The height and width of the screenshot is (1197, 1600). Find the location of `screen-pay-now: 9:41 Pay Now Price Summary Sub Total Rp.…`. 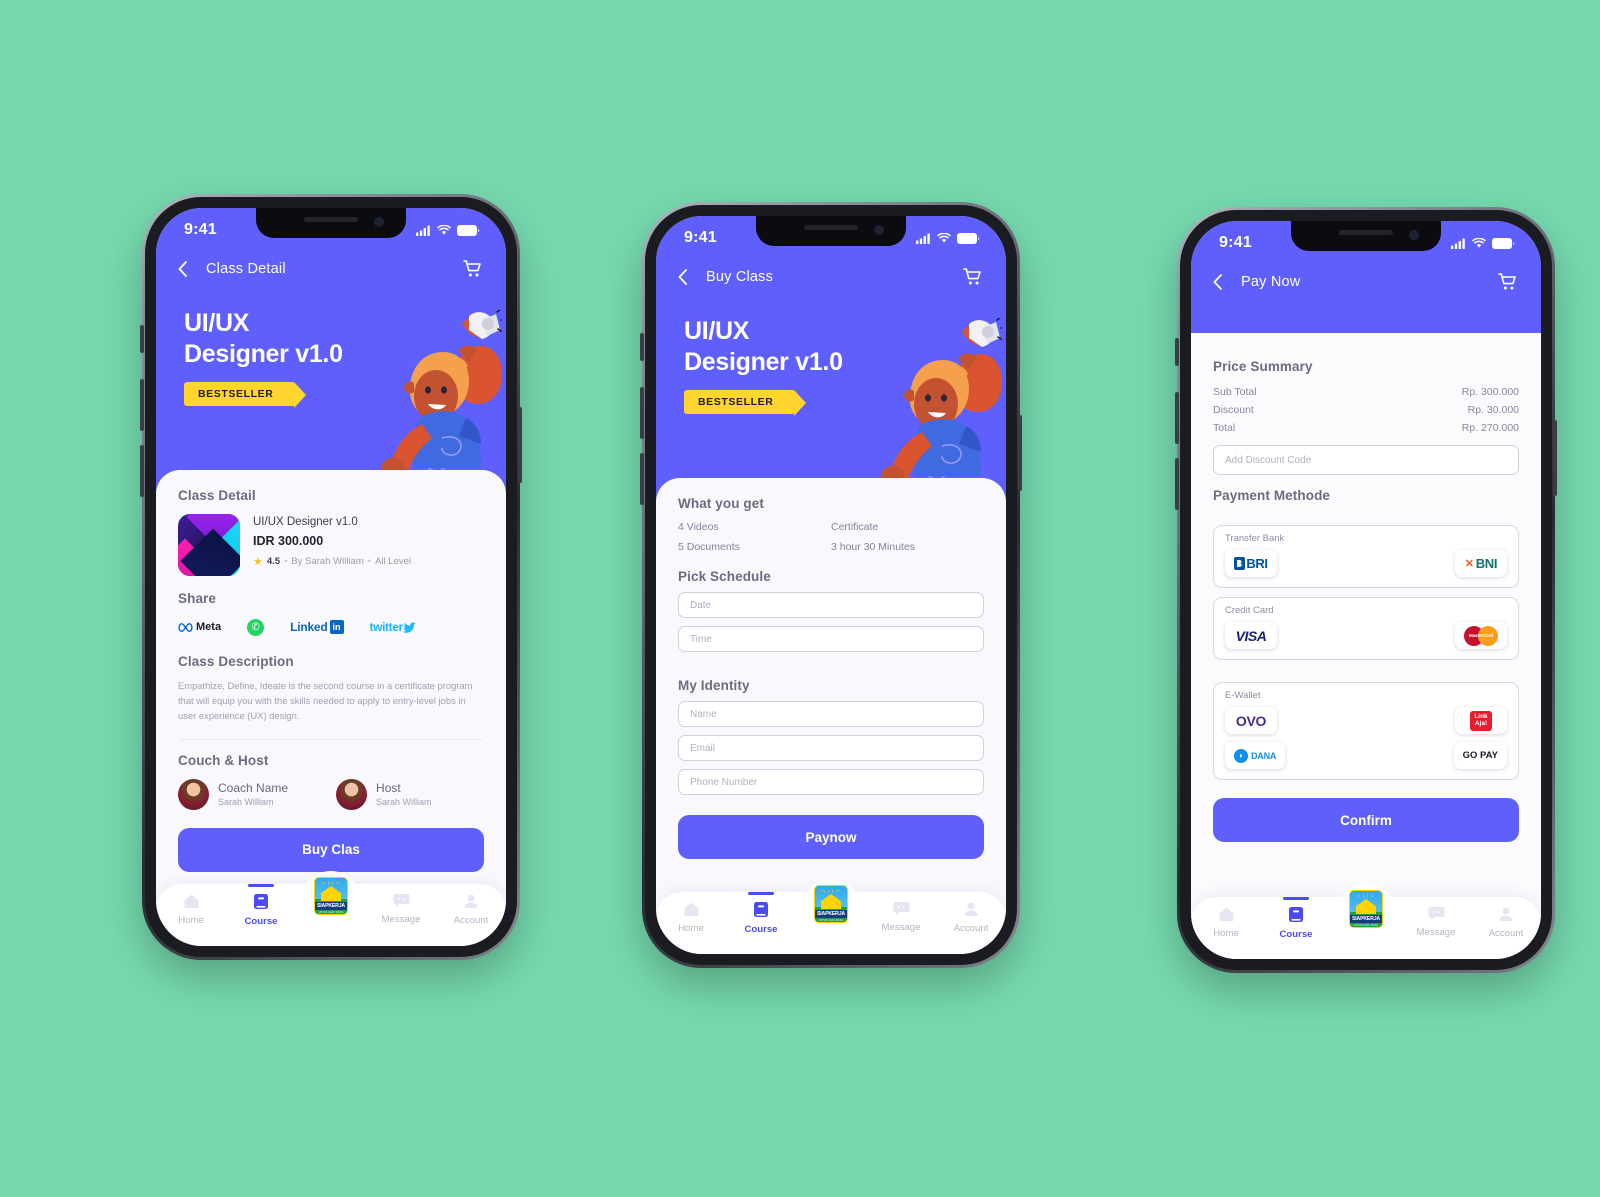

screen-pay-now: 9:41 Pay Now Price Summary Sub Total Rp.… is located at coordinates (1366, 590).